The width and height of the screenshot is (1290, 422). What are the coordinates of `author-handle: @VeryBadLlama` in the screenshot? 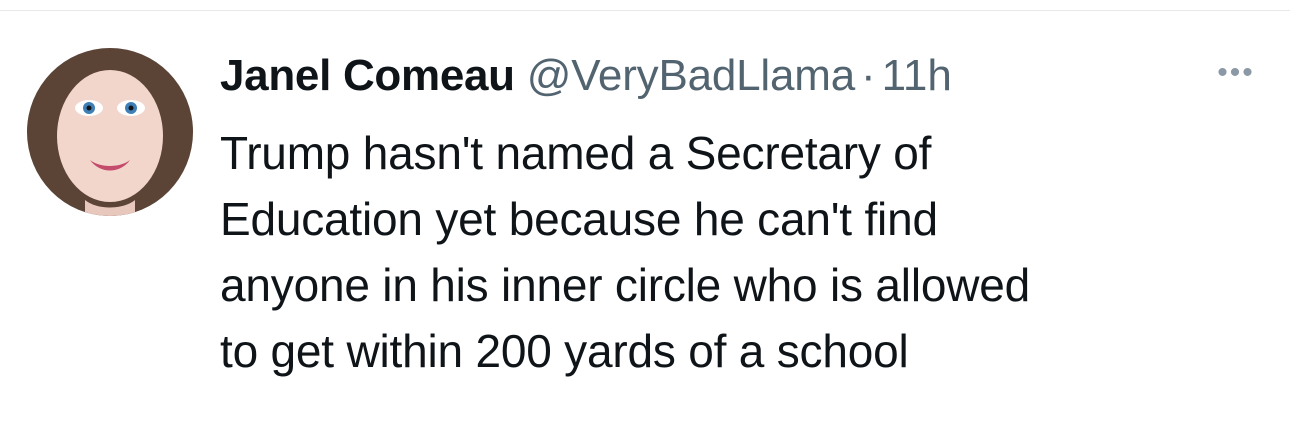 It's located at (691, 76).